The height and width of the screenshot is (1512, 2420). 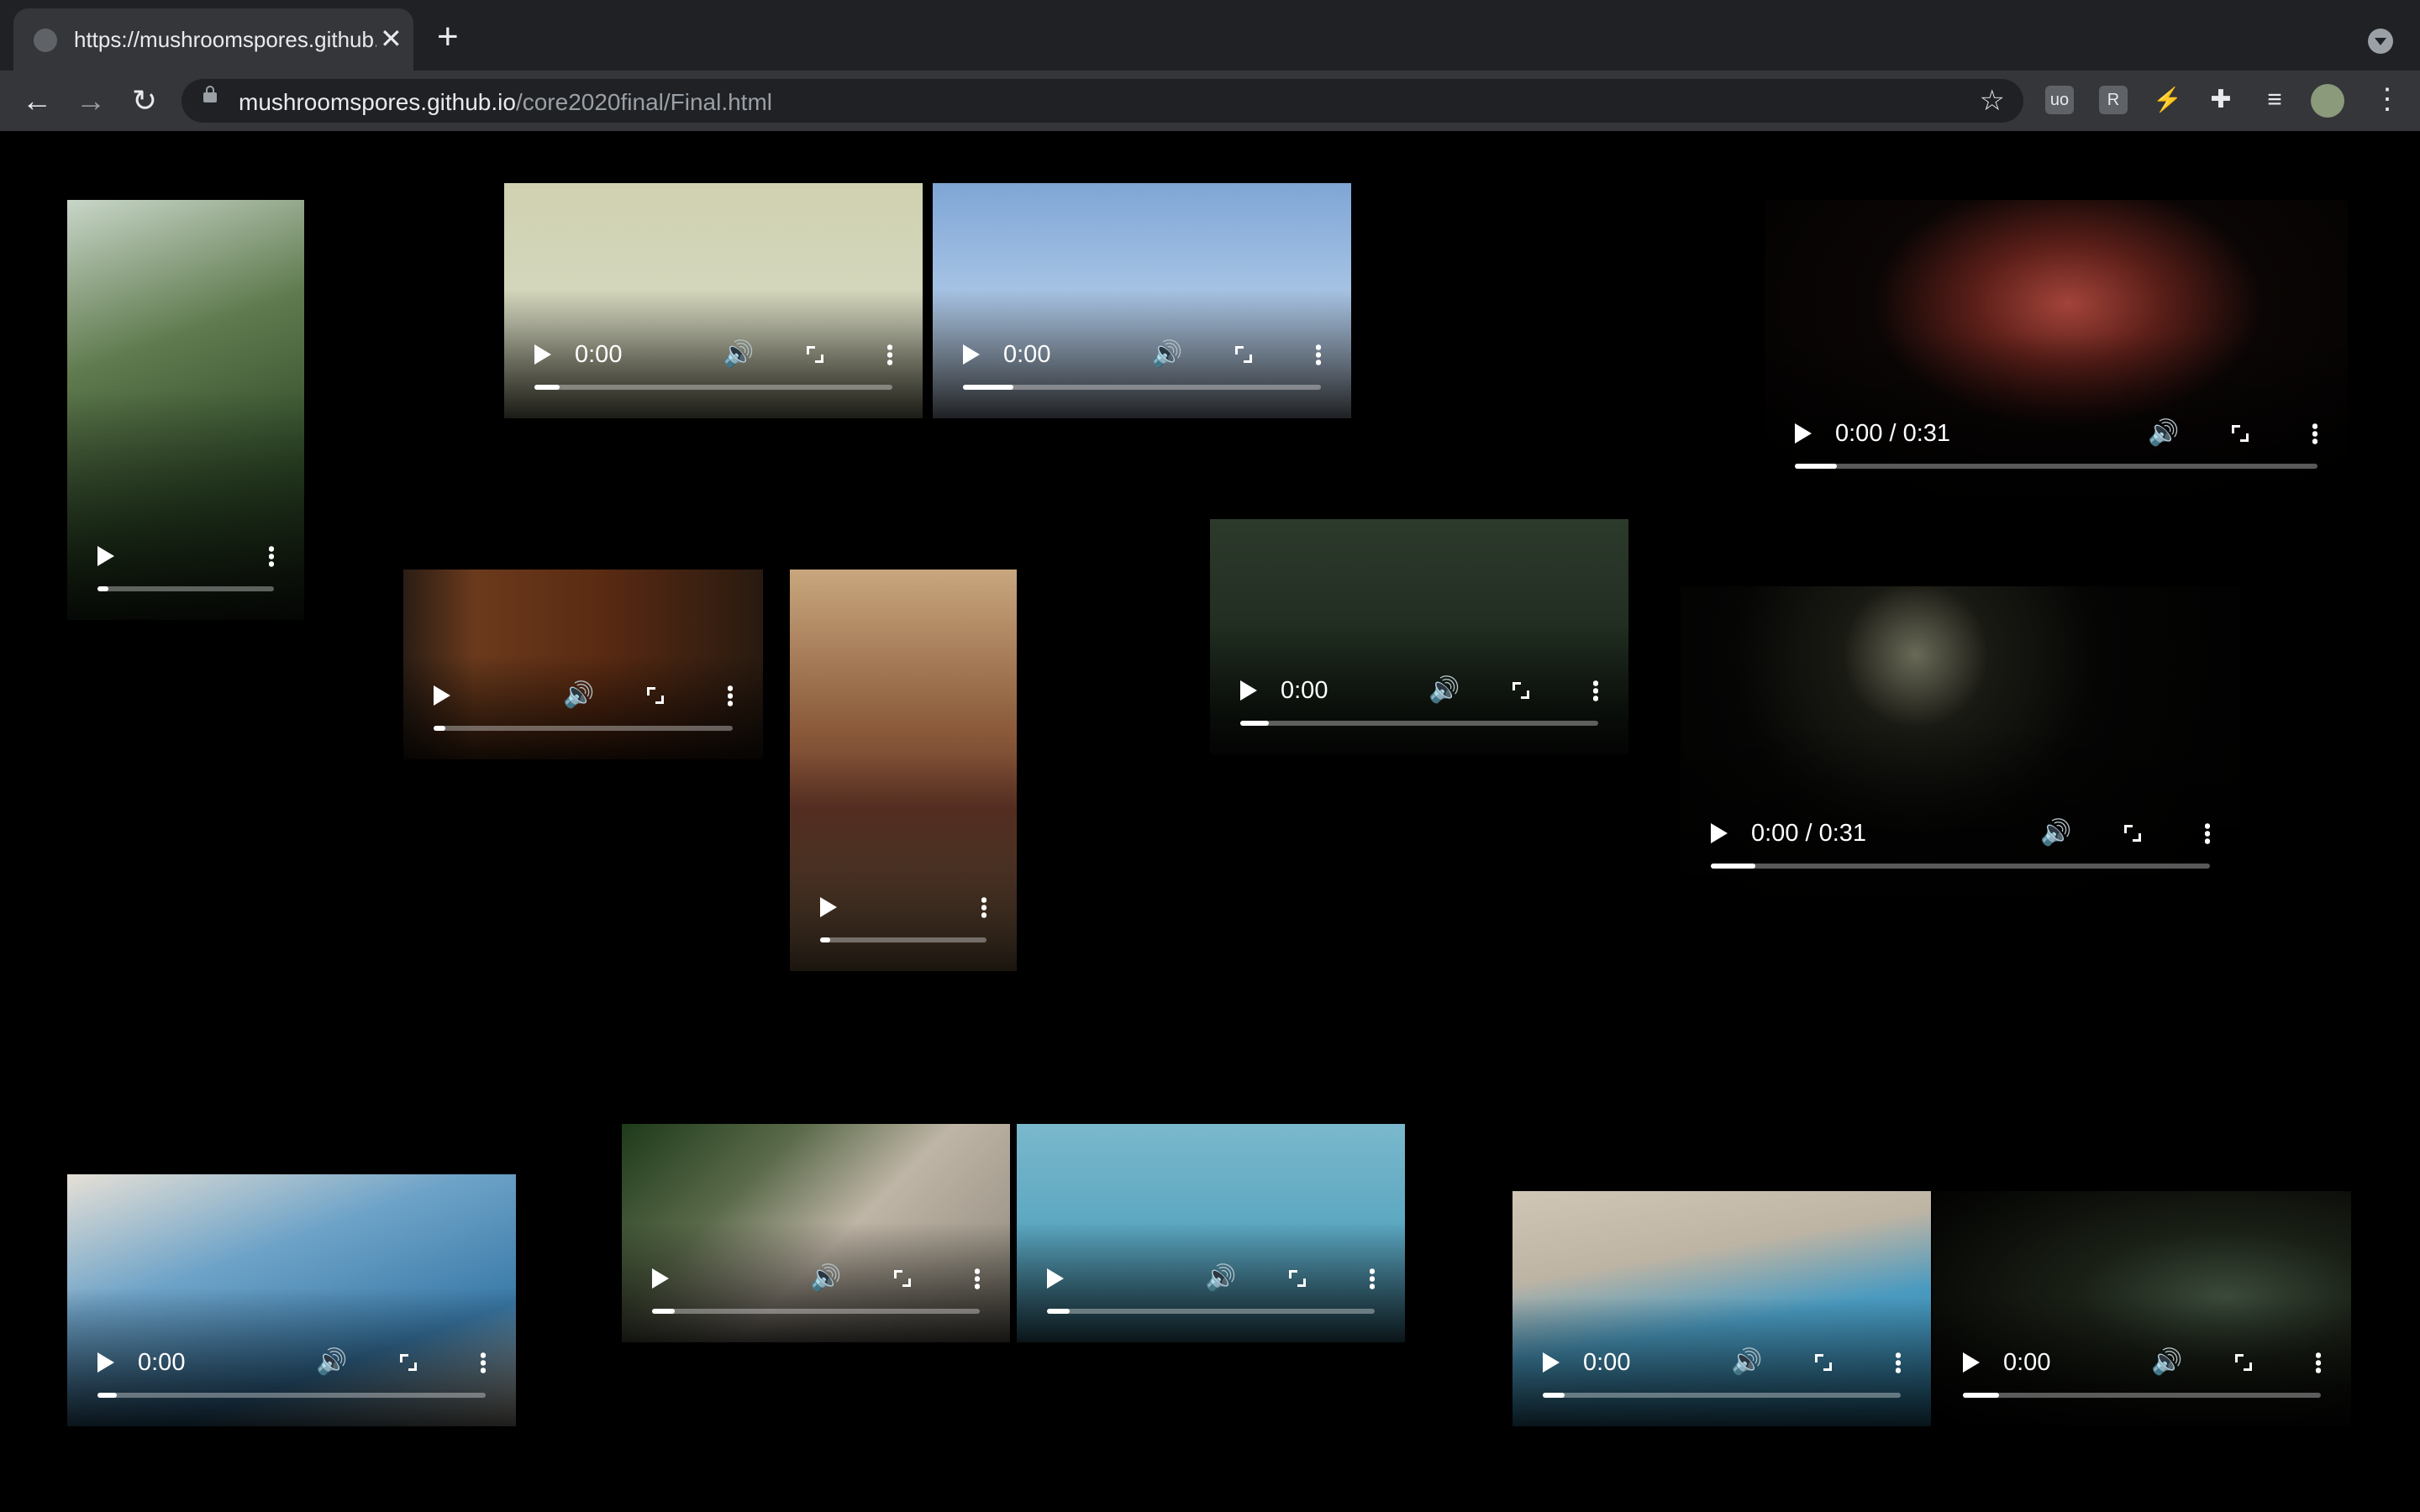 What do you see at coordinates (2381, 41) in the screenshot?
I see `tab-search-icon` at bounding box center [2381, 41].